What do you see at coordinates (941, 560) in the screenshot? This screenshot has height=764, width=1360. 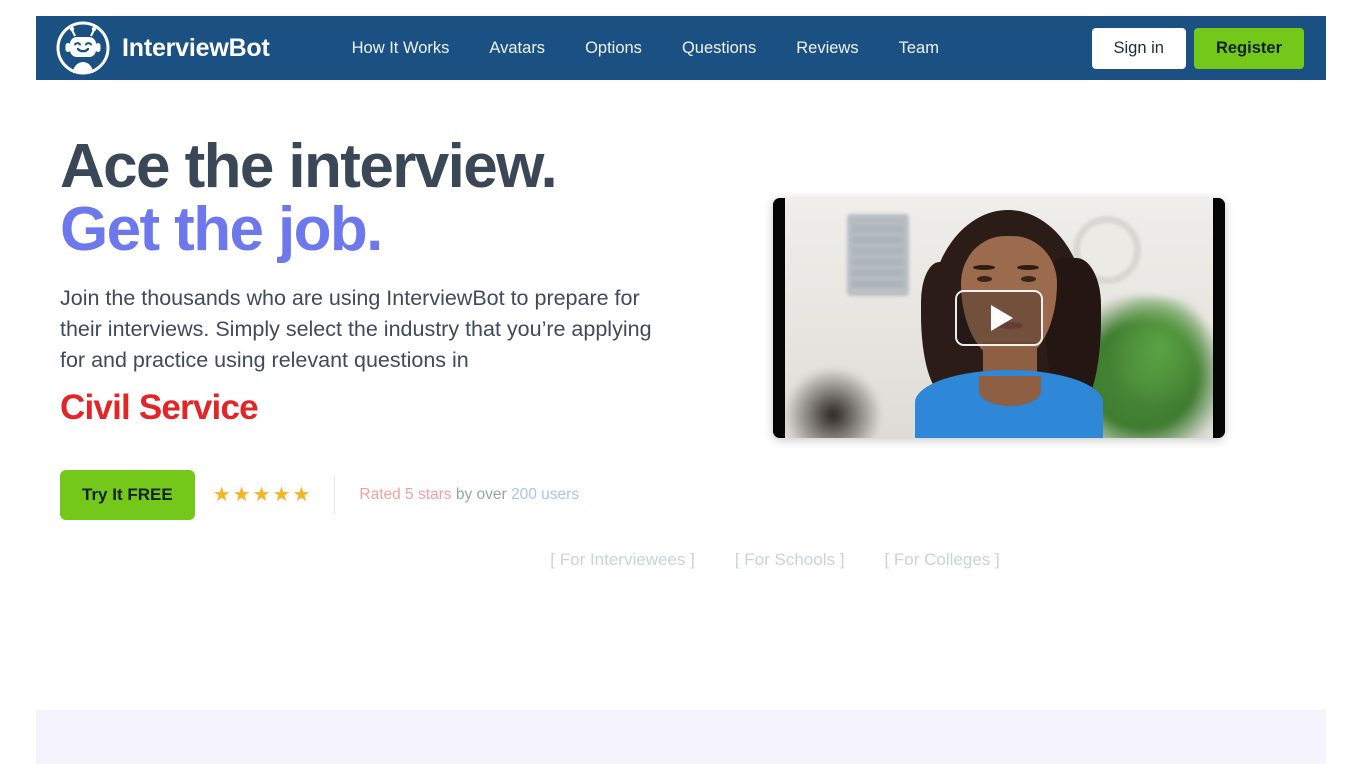 I see `link-for-colleges: [ For Colleges ]` at bounding box center [941, 560].